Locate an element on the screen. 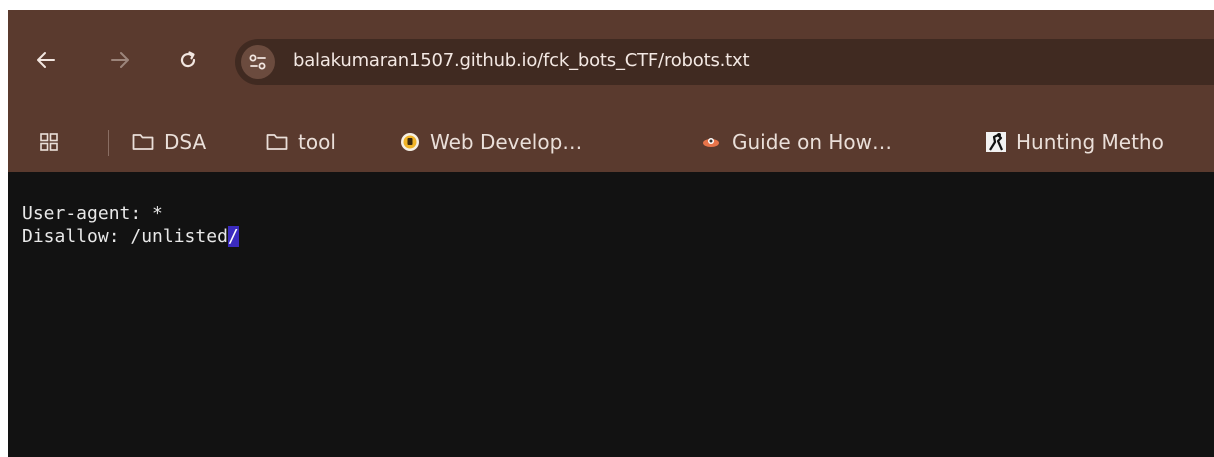 This screenshot has height=457, width=1214. bookmark-label: tool is located at coordinates (317, 142).